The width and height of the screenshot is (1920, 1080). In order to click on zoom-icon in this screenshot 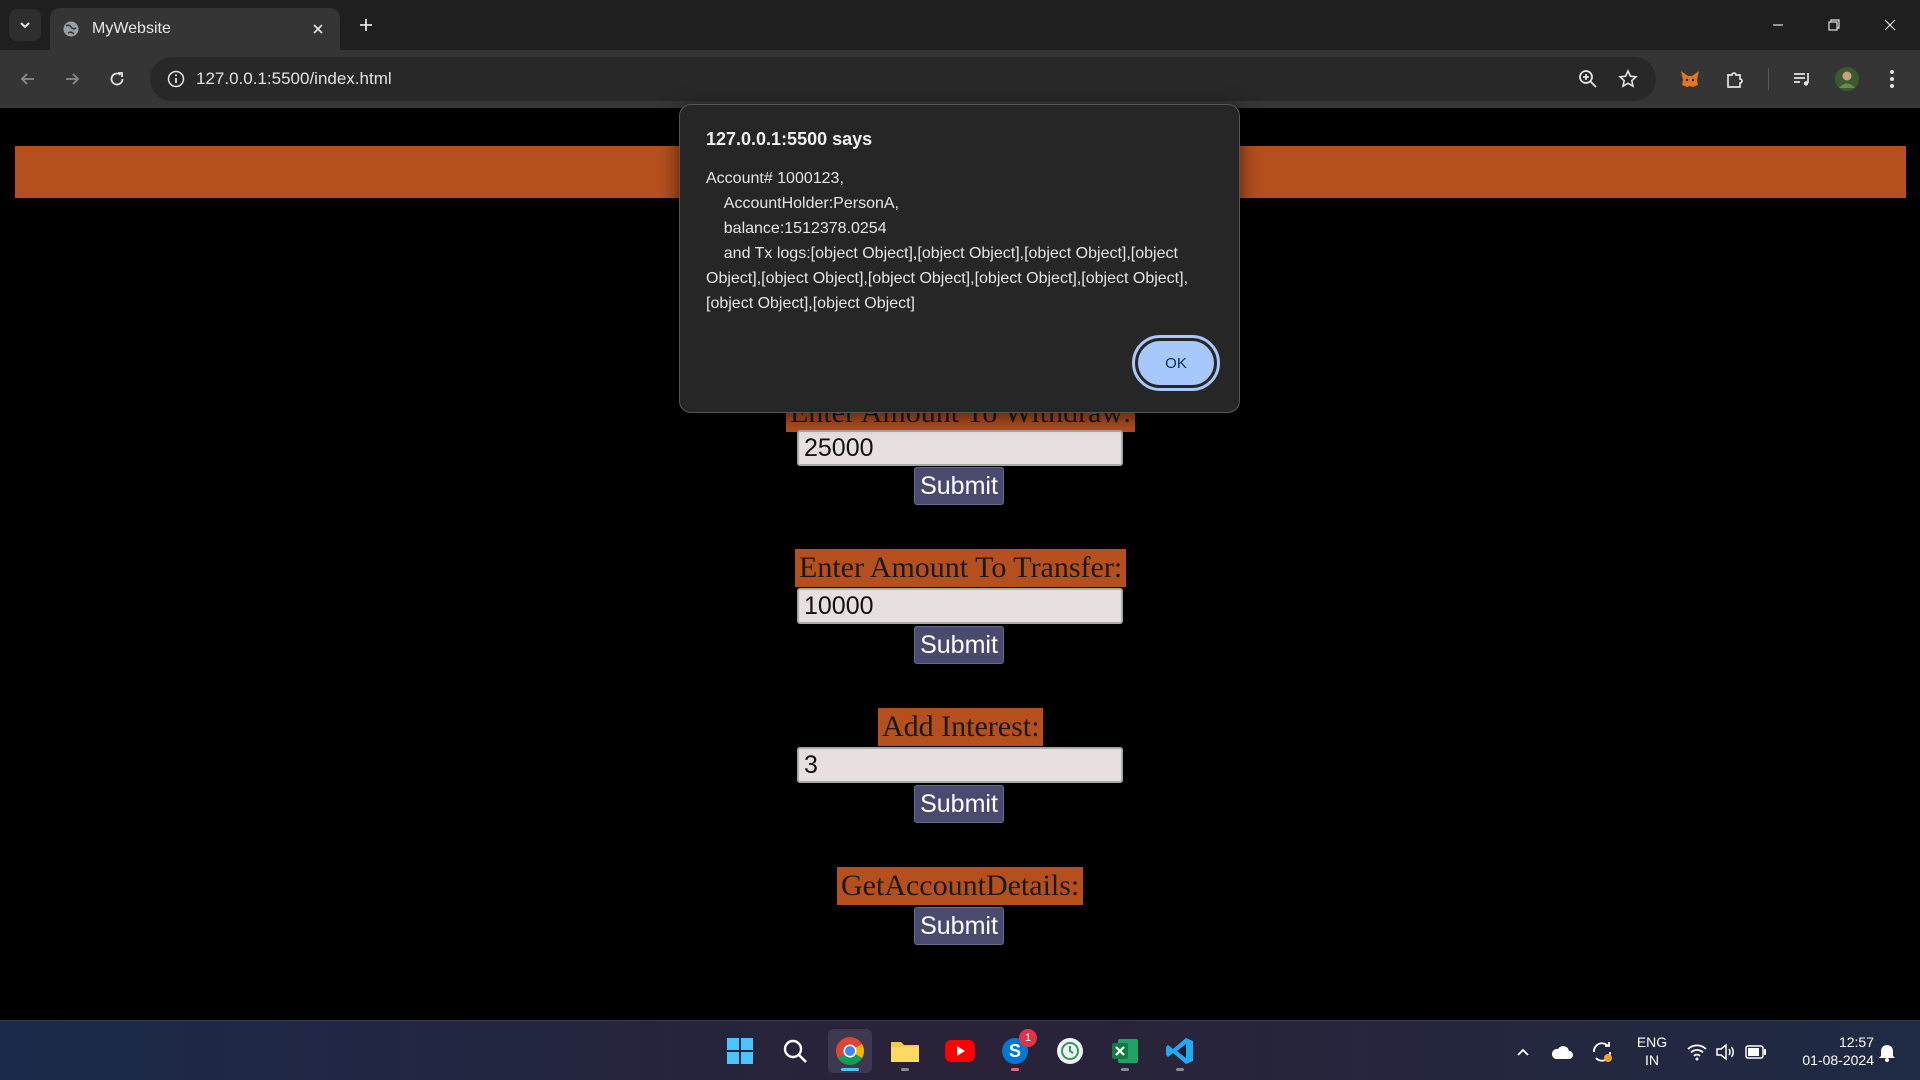, I will do `click(1588, 79)`.